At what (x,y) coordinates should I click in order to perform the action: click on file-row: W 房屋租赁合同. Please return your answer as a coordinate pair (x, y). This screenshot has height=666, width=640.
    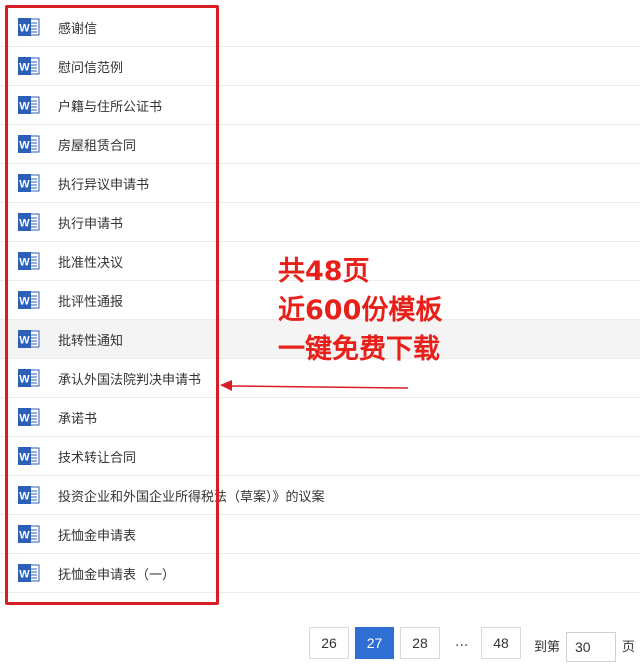
    Looking at the image, I should click on (320, 144).